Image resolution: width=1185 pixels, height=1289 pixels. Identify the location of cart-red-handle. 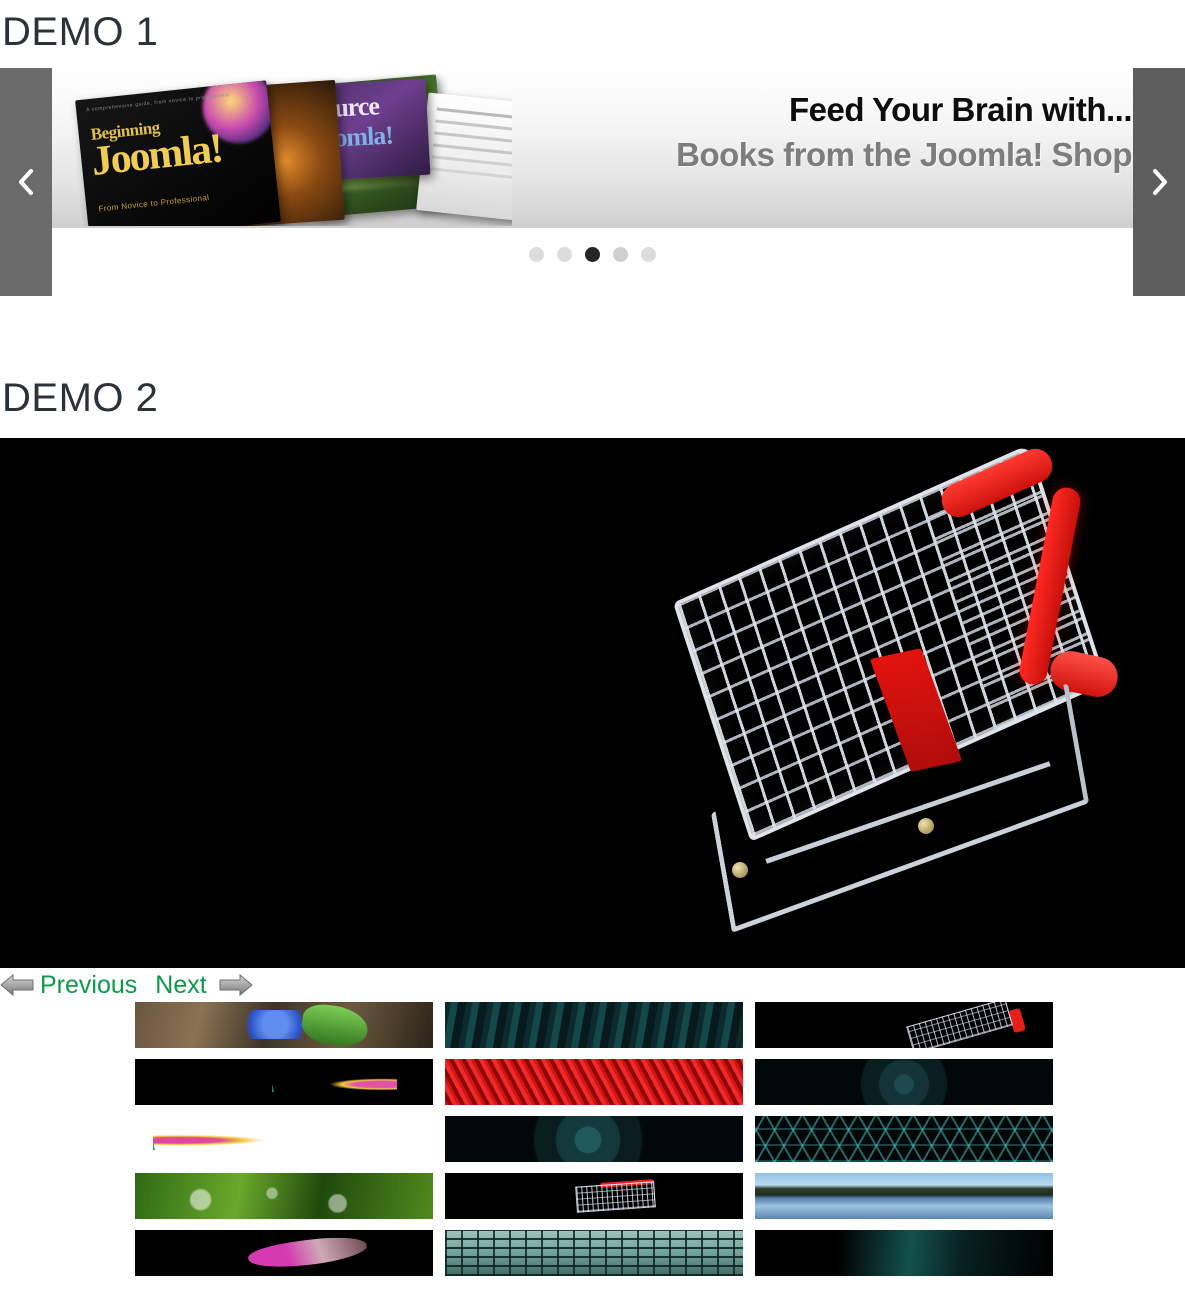
(626, 1183).